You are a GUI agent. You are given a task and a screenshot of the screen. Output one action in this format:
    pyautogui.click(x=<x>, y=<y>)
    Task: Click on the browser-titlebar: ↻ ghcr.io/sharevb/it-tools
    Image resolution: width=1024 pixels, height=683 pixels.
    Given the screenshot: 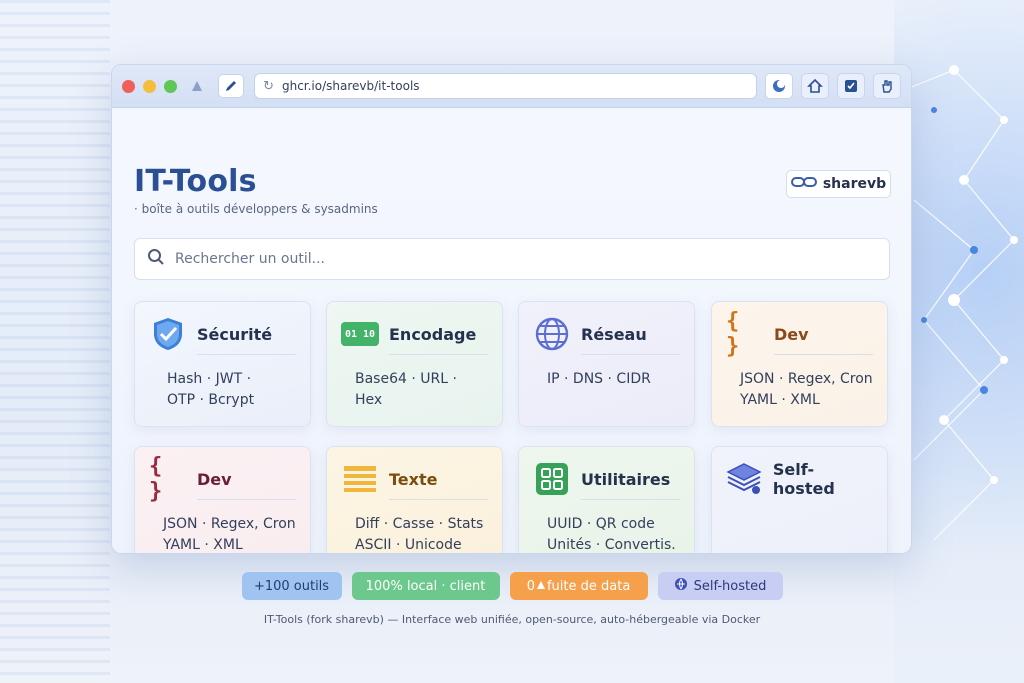 What is the action you would take?
    pyautogui.click(x=511, y=86)
    